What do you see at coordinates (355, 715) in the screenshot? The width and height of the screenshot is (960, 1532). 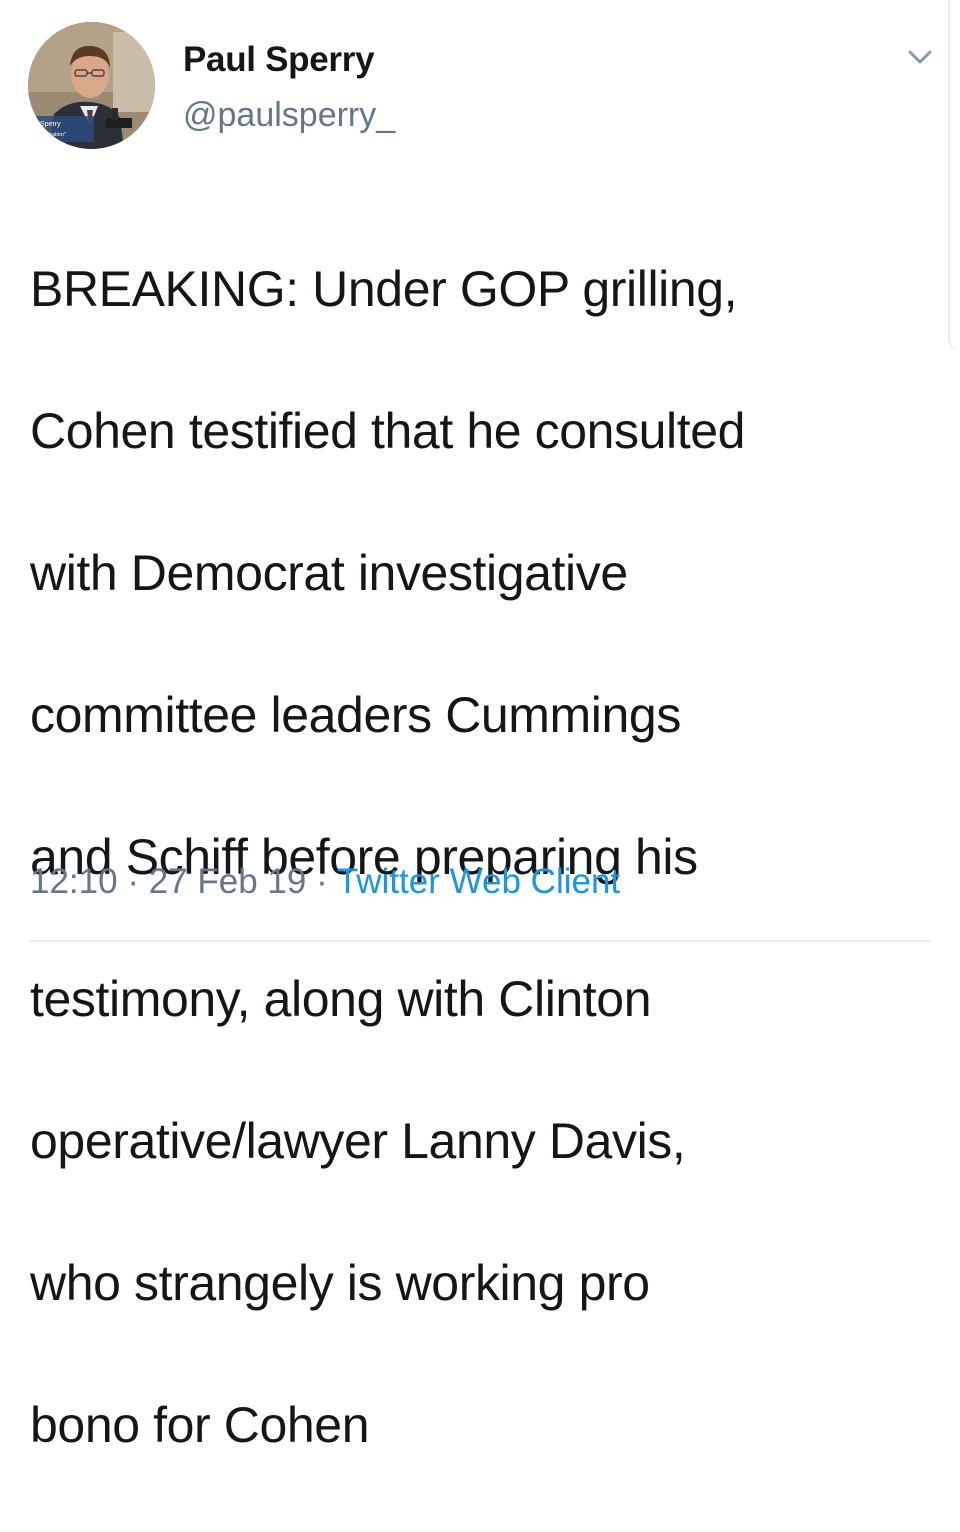 I see `tweet-text-line: committee leaders Cummings` at bounding box center [355, 715].